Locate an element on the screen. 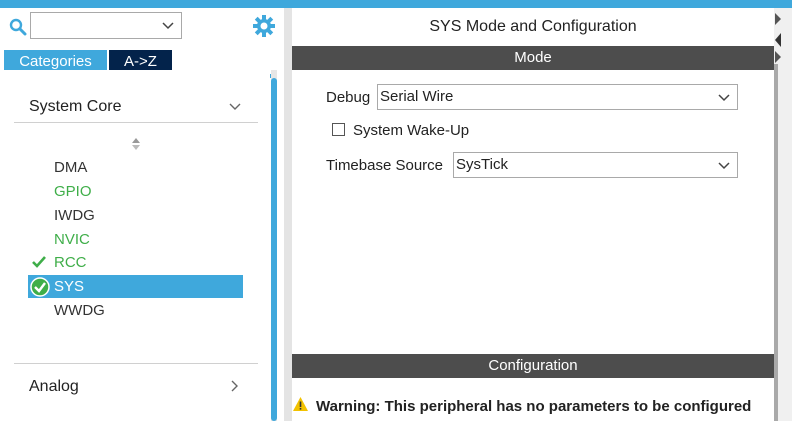 The width and height of the screenshot is (792, 421). gear-icon is located at coordinates (264, 26).